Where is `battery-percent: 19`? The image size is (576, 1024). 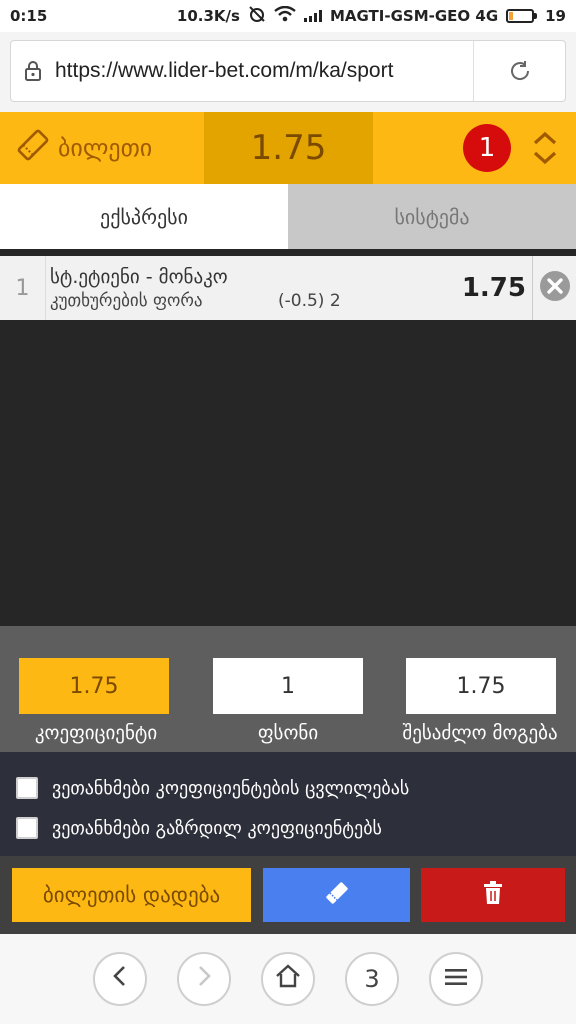
battery-percent: 19 is located at coordinates (555, 16).